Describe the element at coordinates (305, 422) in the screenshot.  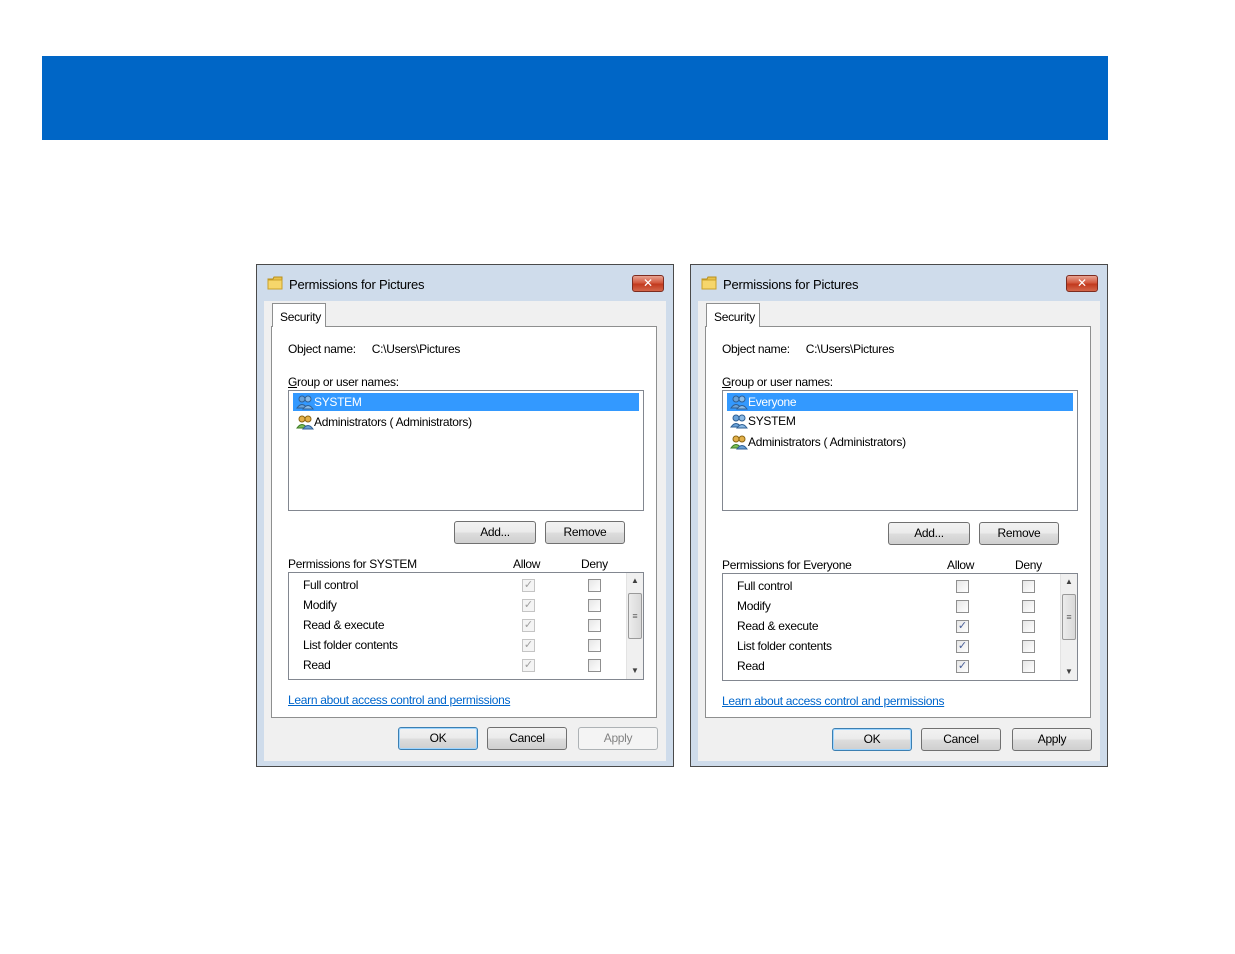
I see `admin-group-icon` at that location.